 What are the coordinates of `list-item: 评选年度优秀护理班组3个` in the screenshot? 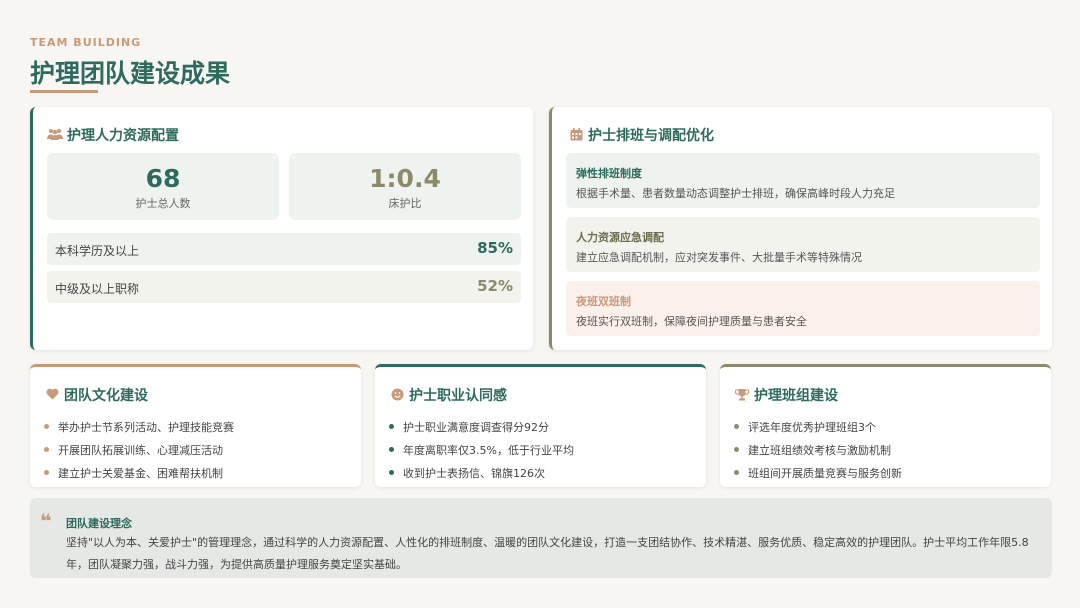 It's located at (818, 426).